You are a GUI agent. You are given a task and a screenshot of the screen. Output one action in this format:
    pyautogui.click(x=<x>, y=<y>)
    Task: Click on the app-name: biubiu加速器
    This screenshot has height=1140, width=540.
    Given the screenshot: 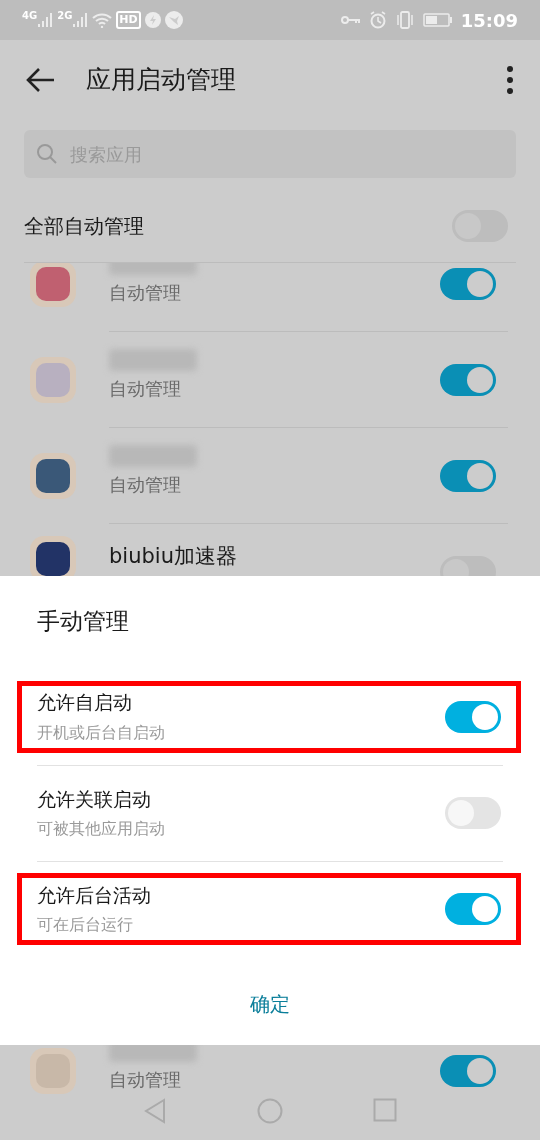 What is the action you would take?
    pyautogui.click(x=173, y=556)
    